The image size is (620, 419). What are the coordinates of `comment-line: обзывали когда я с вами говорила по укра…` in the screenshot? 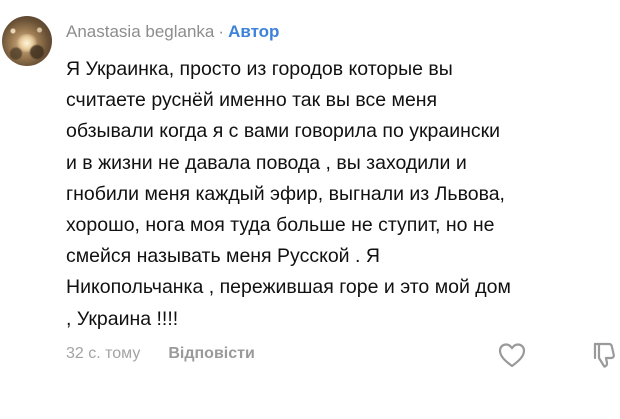 It's located at (283, 131).